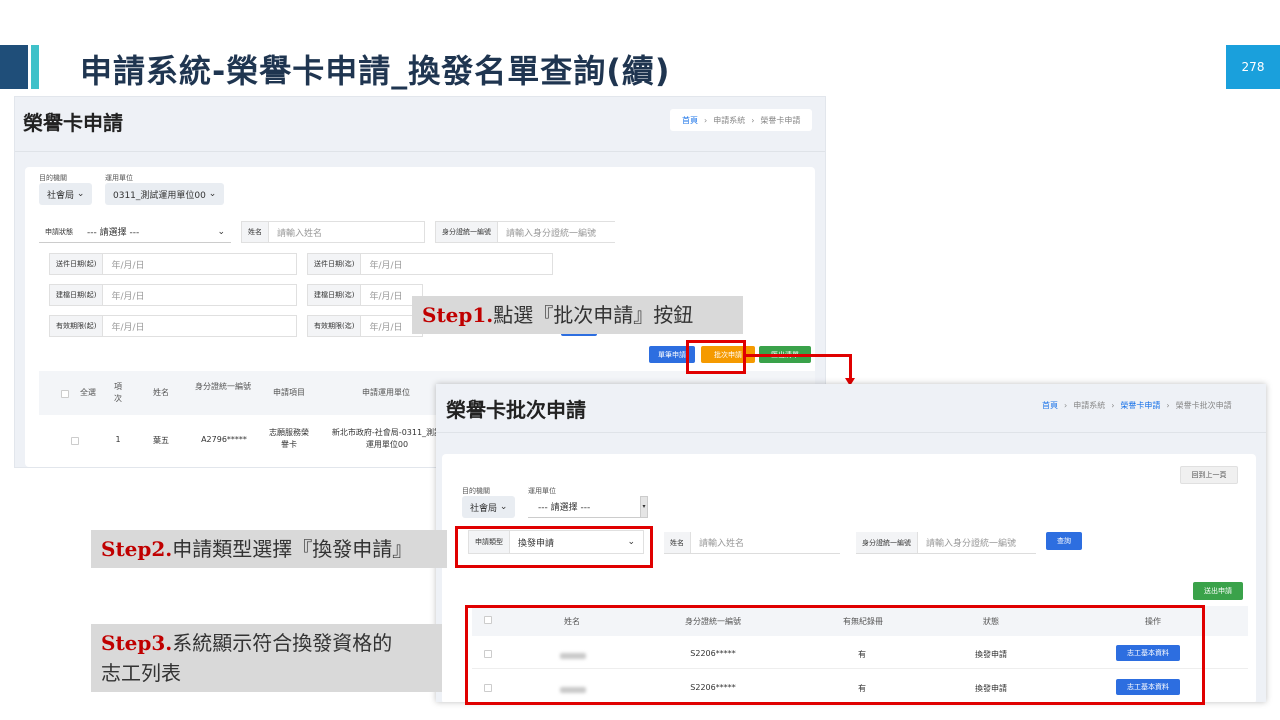  Describe the element at coordinates (458, 315) in the screenshot. I see `step1-number: Step1.` at that location.